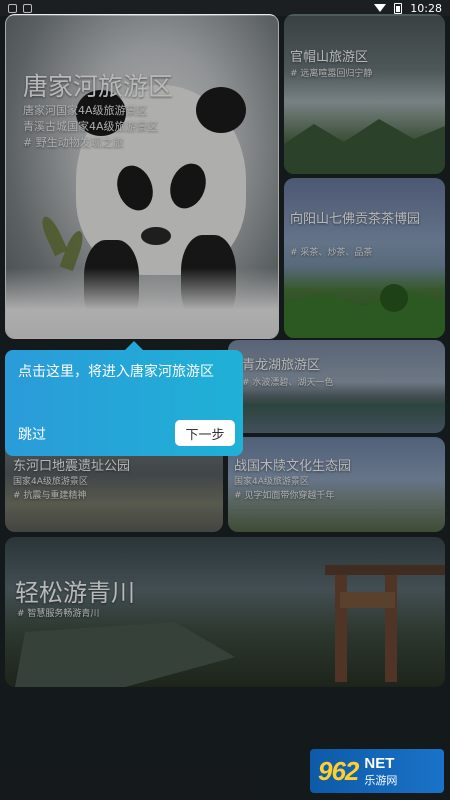 The image size is (450, 800). I want to click on card-subtitle: 唐家河国家4A级旅游景区 青溪古城国家4A级旅游景区 # 野生动物发现之旅, so click(91, 127).